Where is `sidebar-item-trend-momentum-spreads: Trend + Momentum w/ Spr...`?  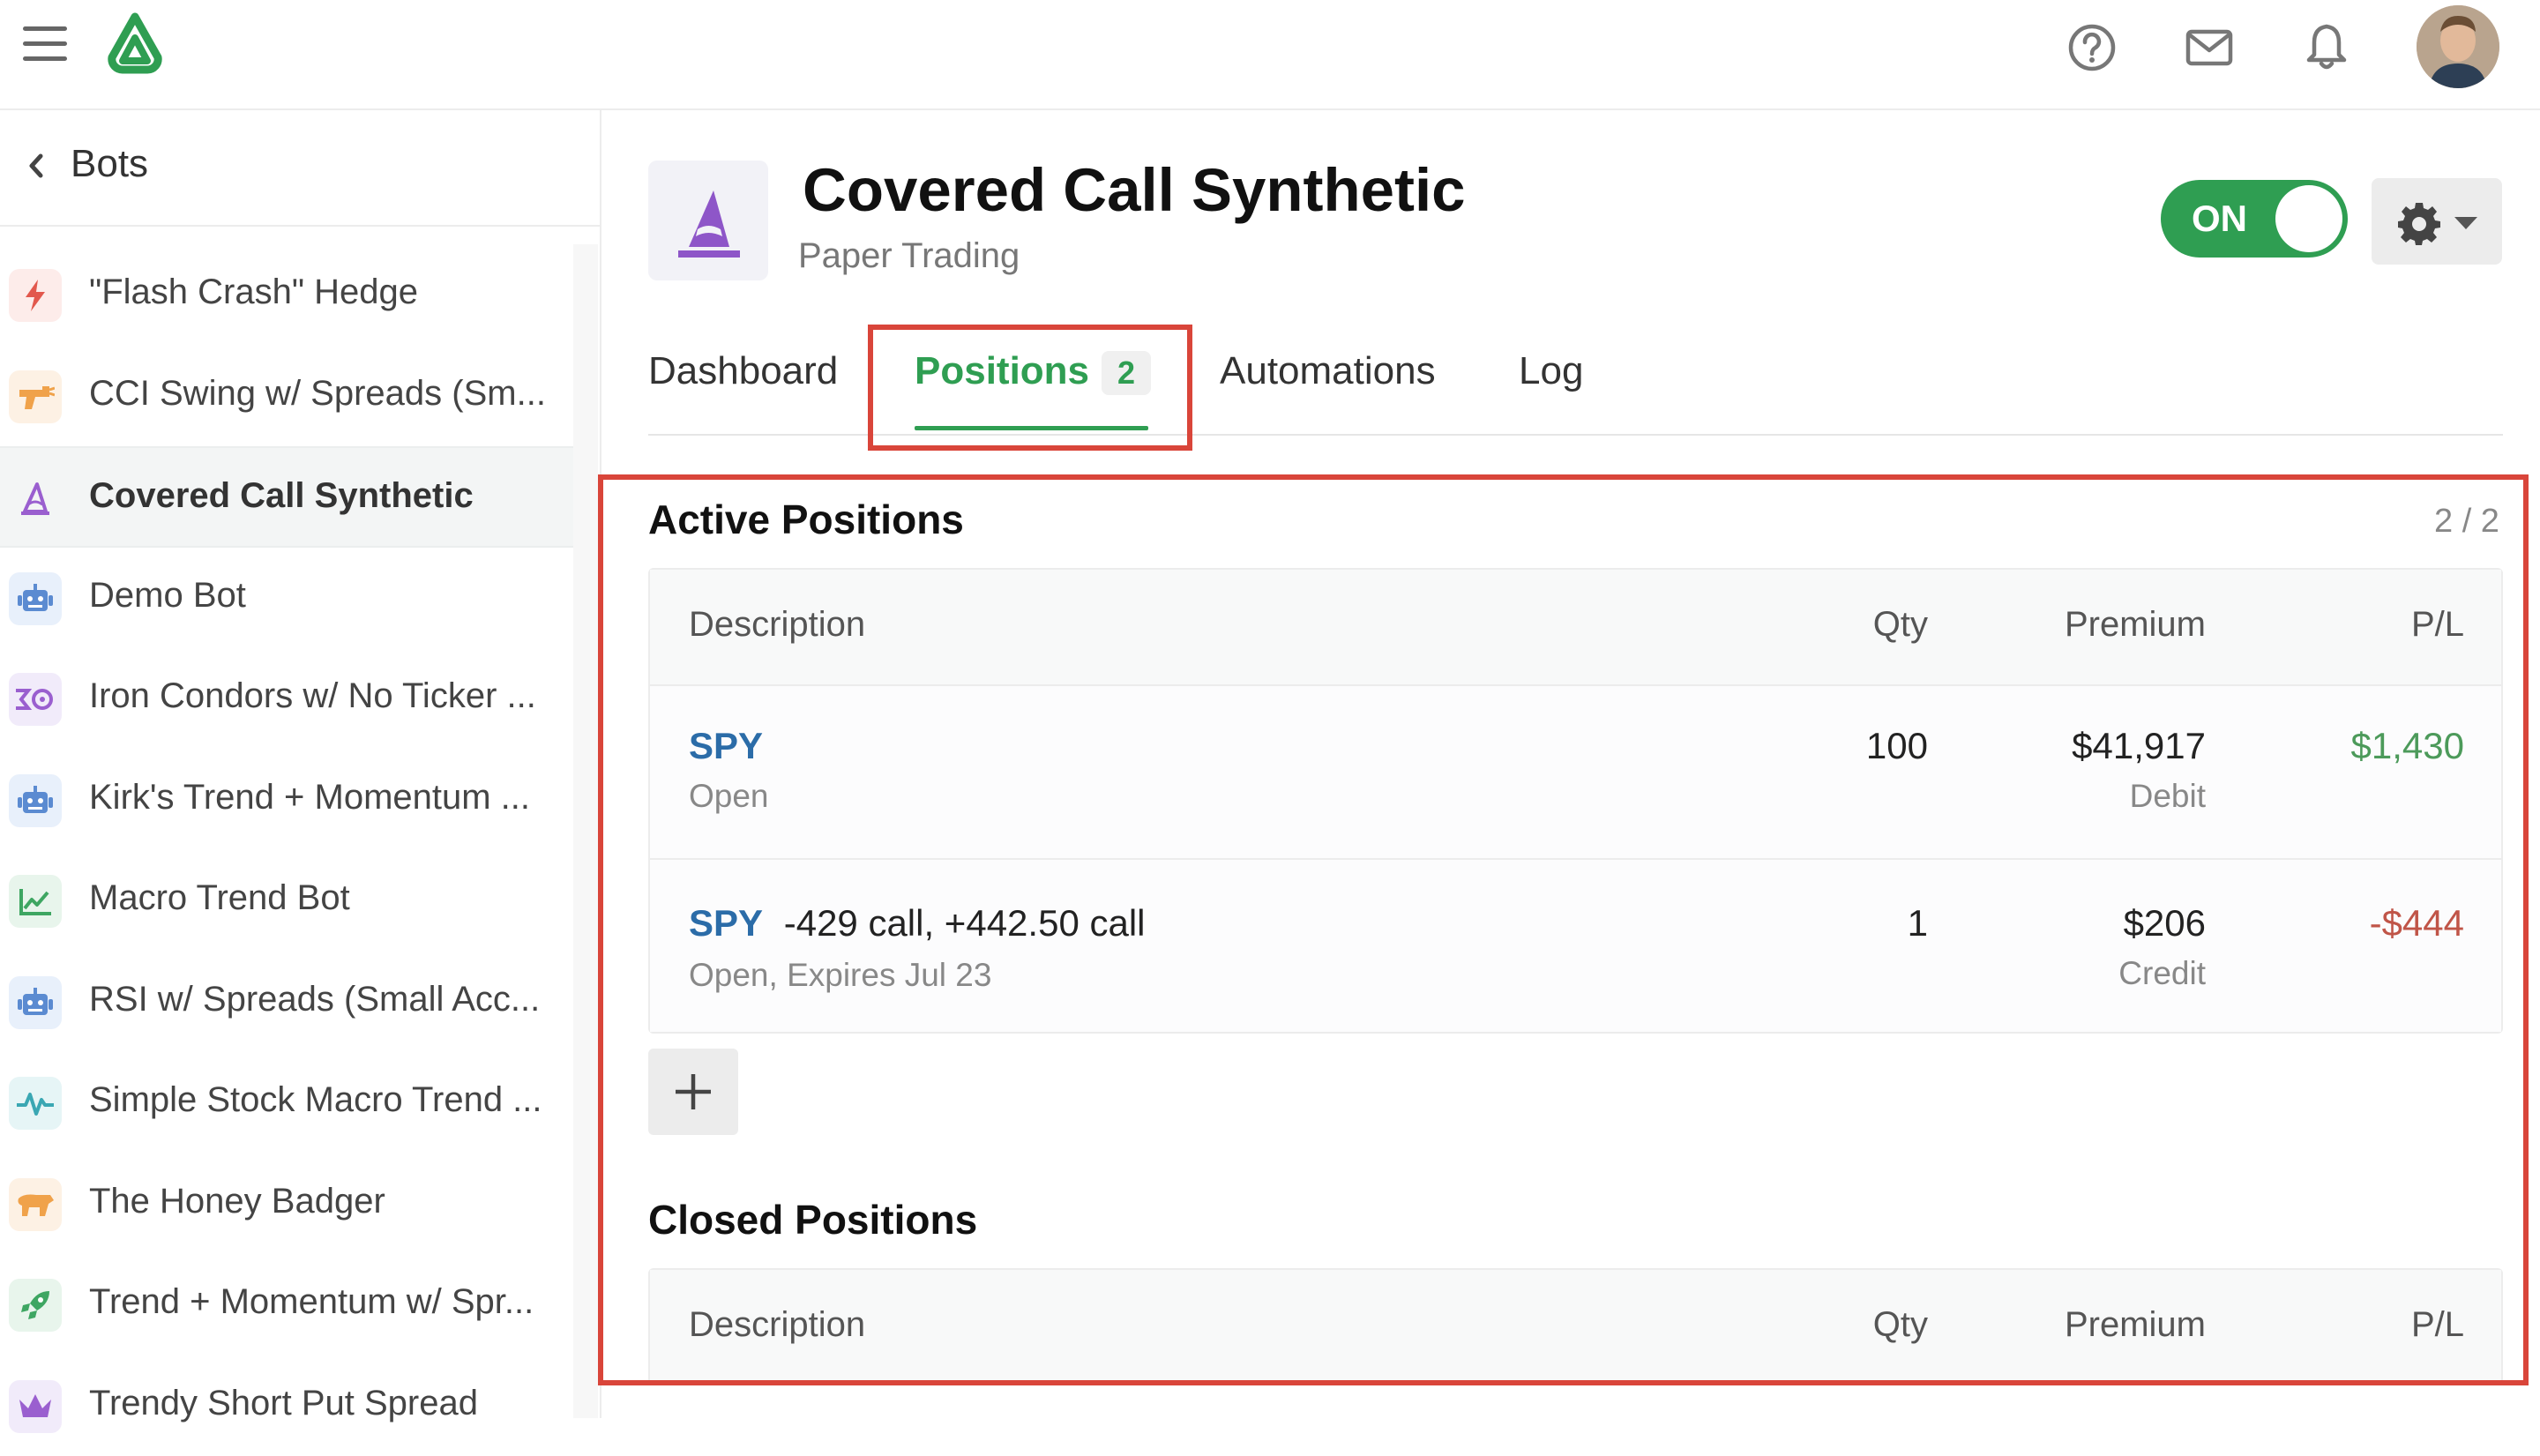 sidebar-item-trend-momentum-spreads: Trend + Momentum w/ Spr... is located at coordinates (286, 1304).